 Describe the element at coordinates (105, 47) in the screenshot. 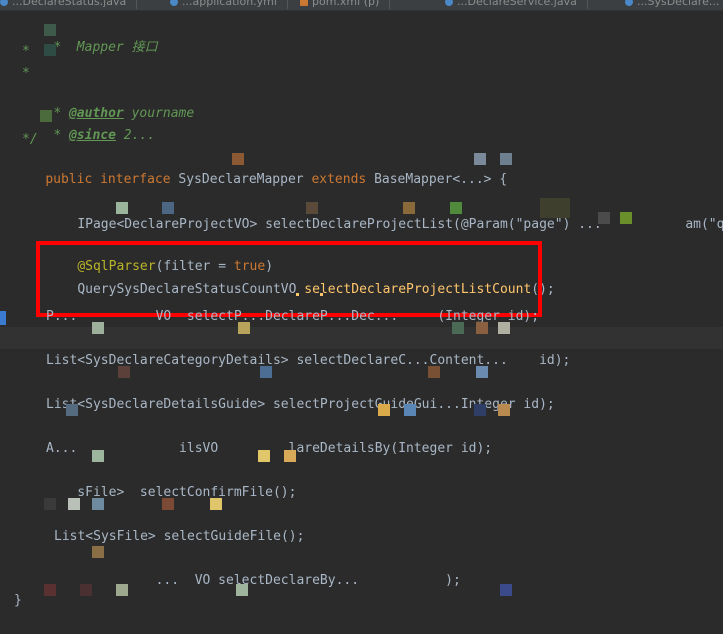

I see `comment-line: * Mapper 接口` at that location.